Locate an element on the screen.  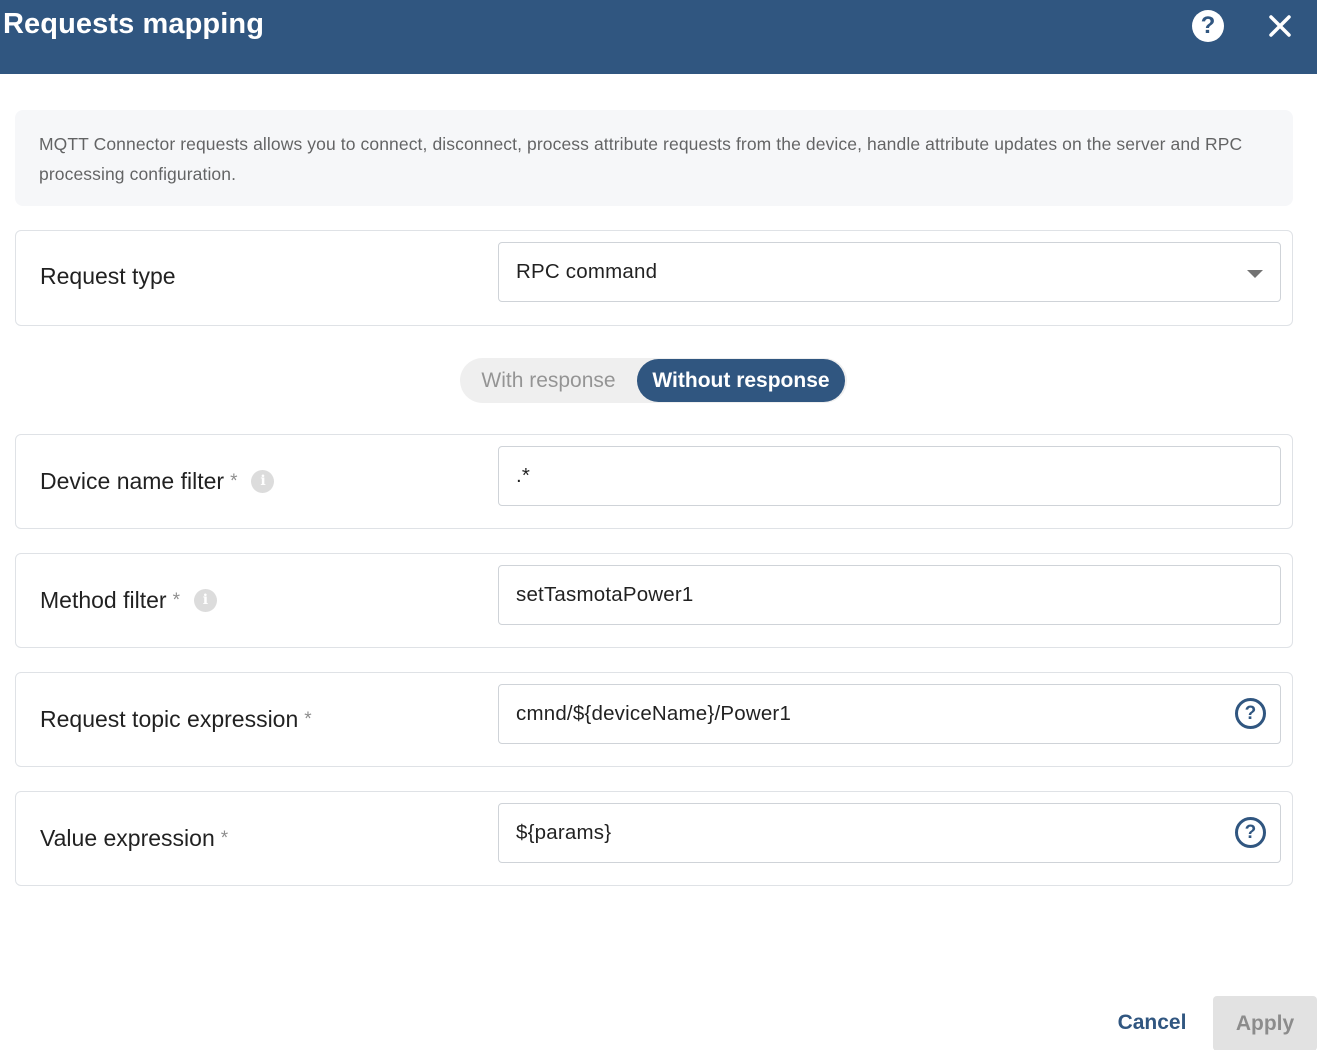
request-topic-expression-label: Request topic expression * is located at coordinates (176, 719).